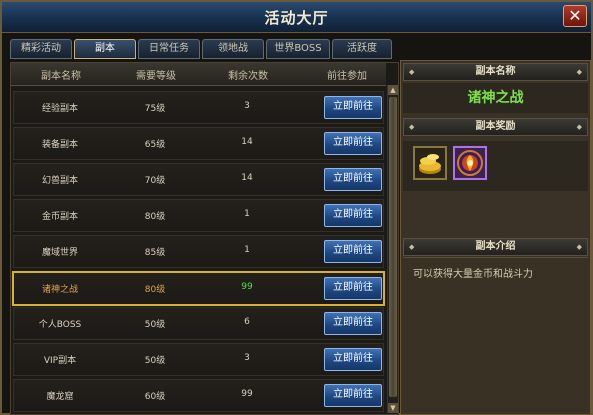 Image resolution: width=593 pixels, height=415 pixels. What do you see at coordinates (575, 16) in the screenshot?
I see `close-button: ✕` at bounding box center [575, 16].